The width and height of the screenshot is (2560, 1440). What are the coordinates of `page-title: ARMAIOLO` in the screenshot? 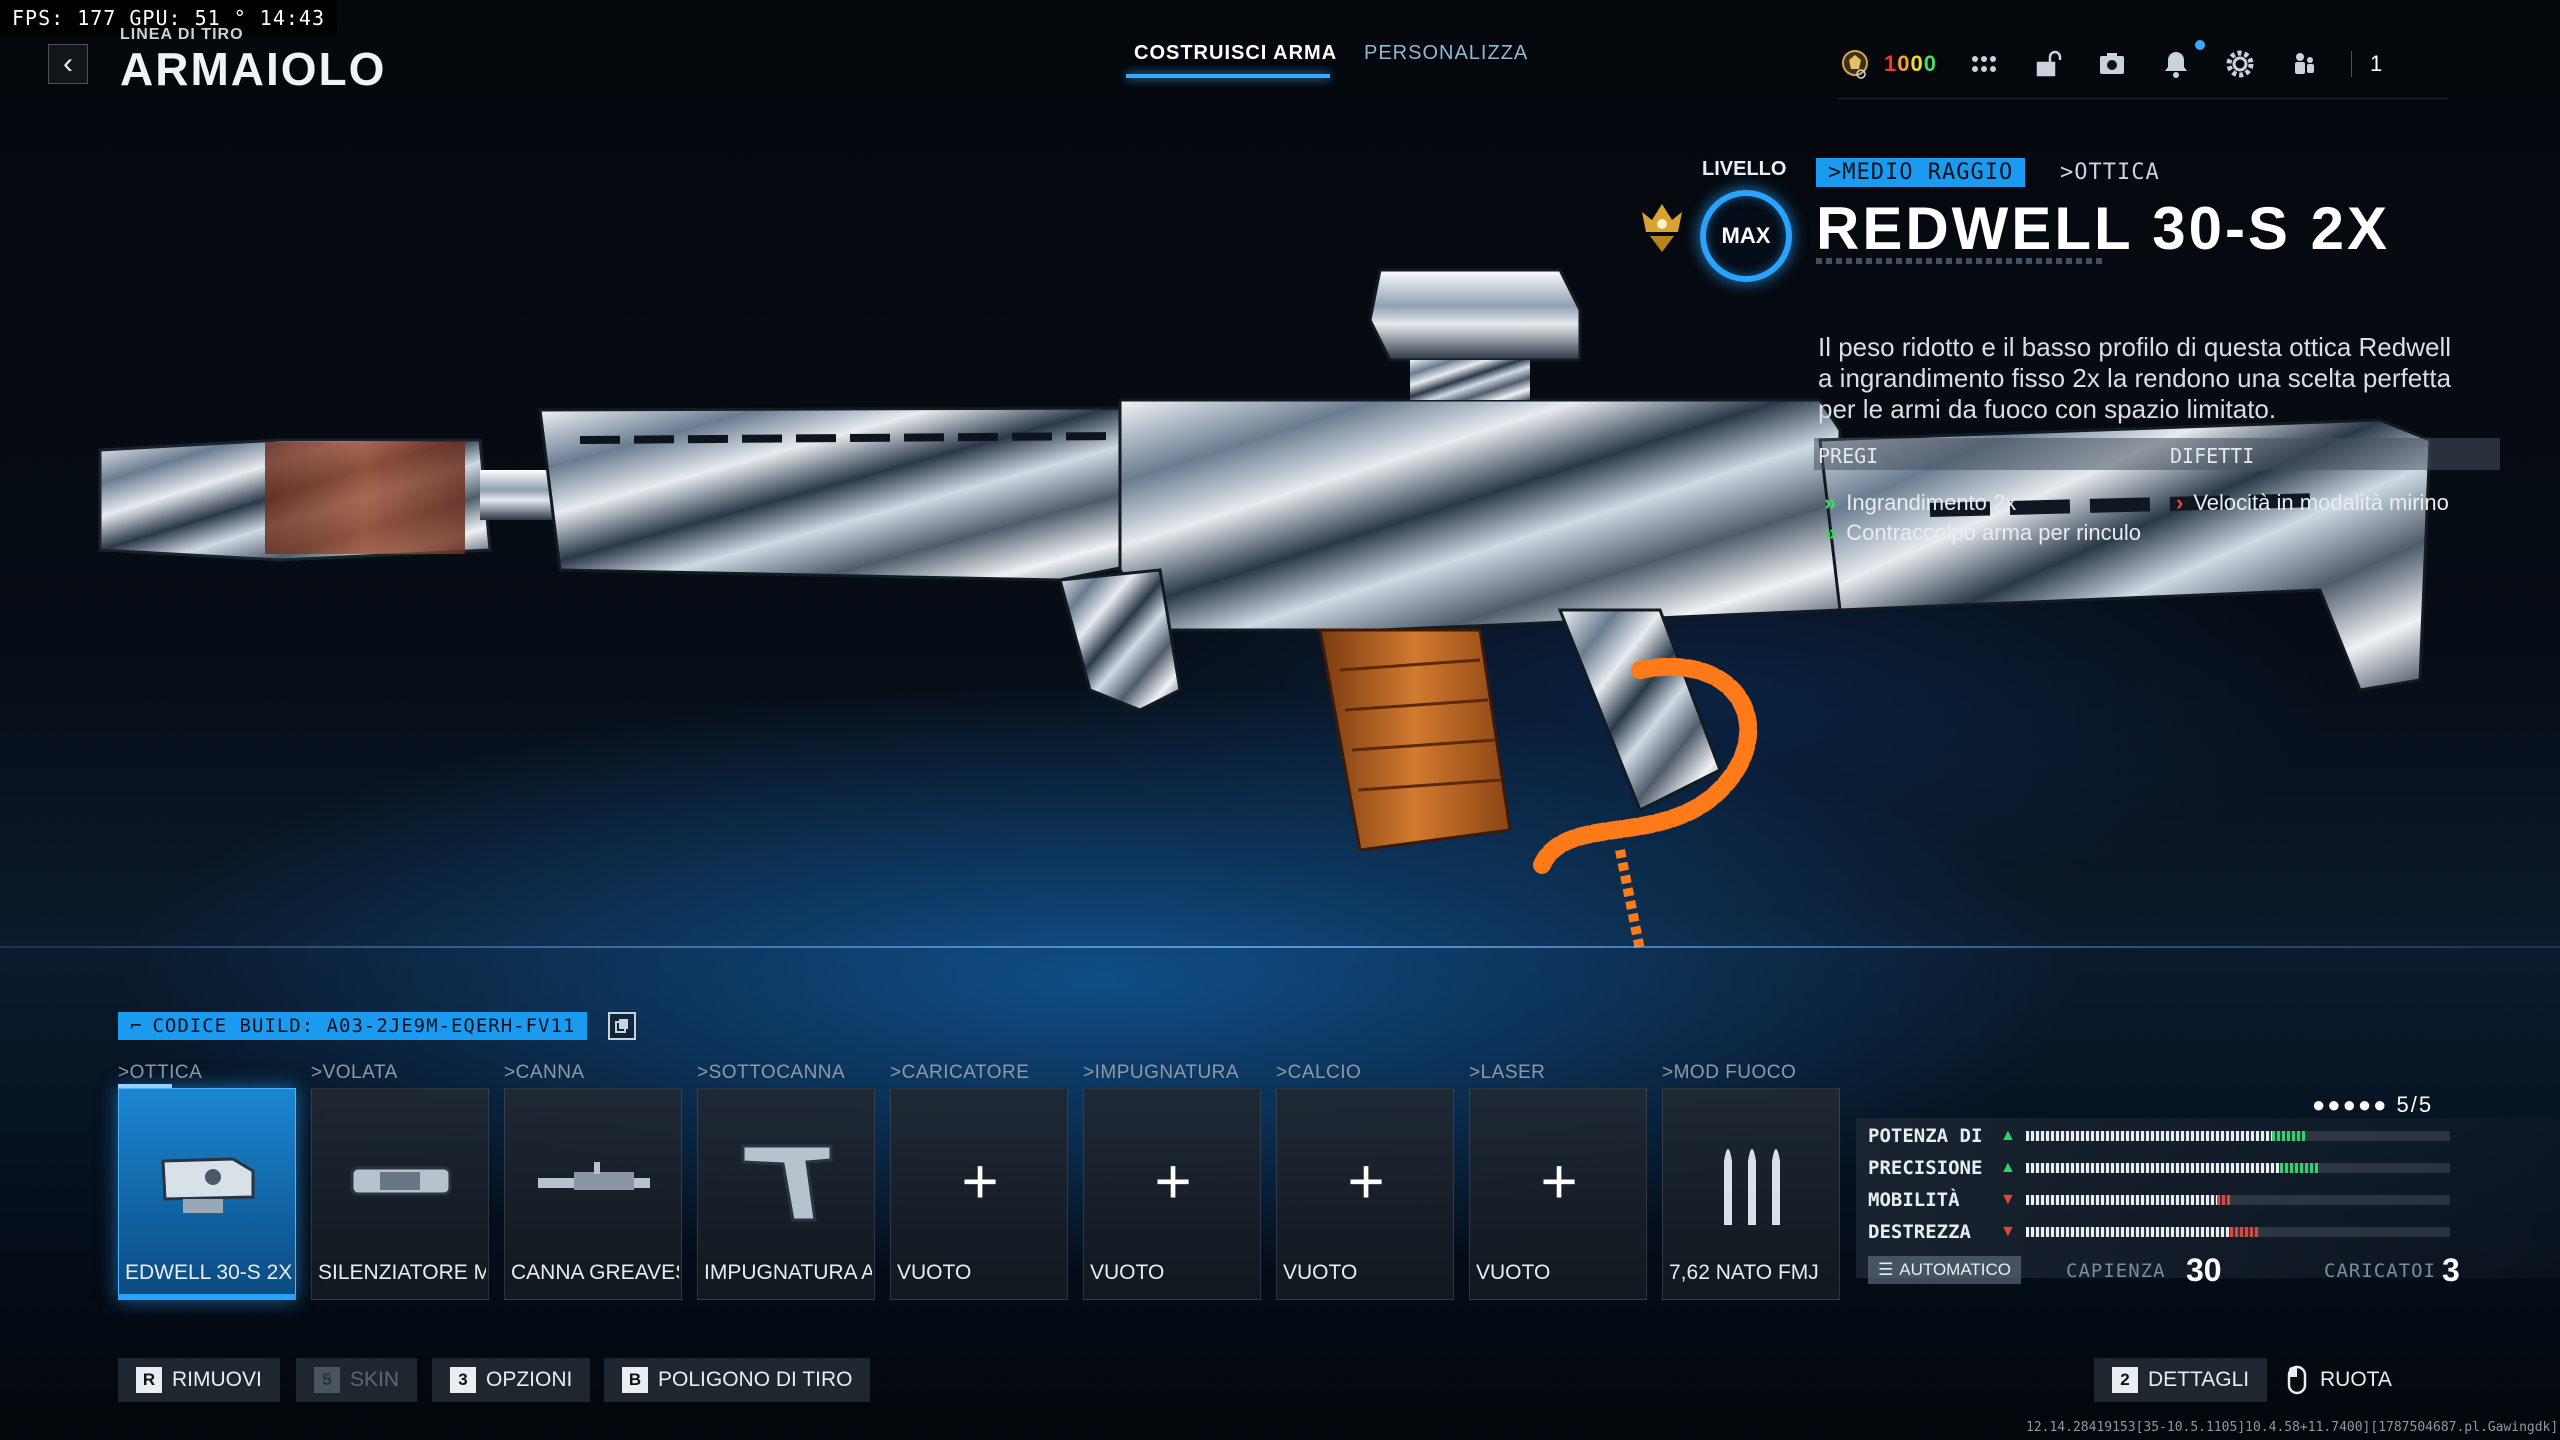 It's located at (253, 69).